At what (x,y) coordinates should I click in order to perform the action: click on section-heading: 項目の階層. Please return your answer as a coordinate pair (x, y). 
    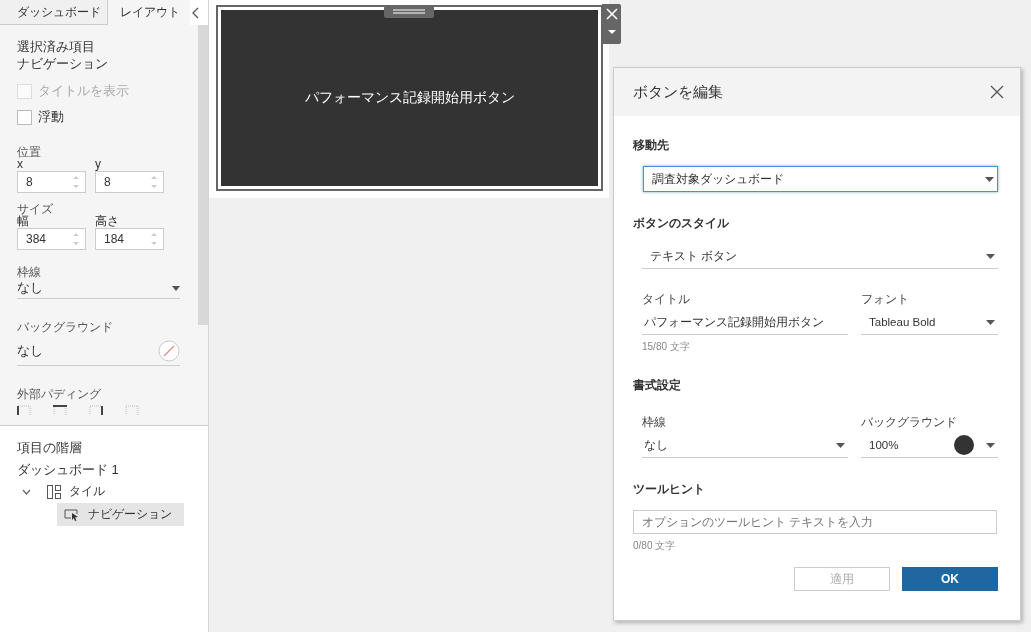
    Looking at the image, I should click on (50, 447).